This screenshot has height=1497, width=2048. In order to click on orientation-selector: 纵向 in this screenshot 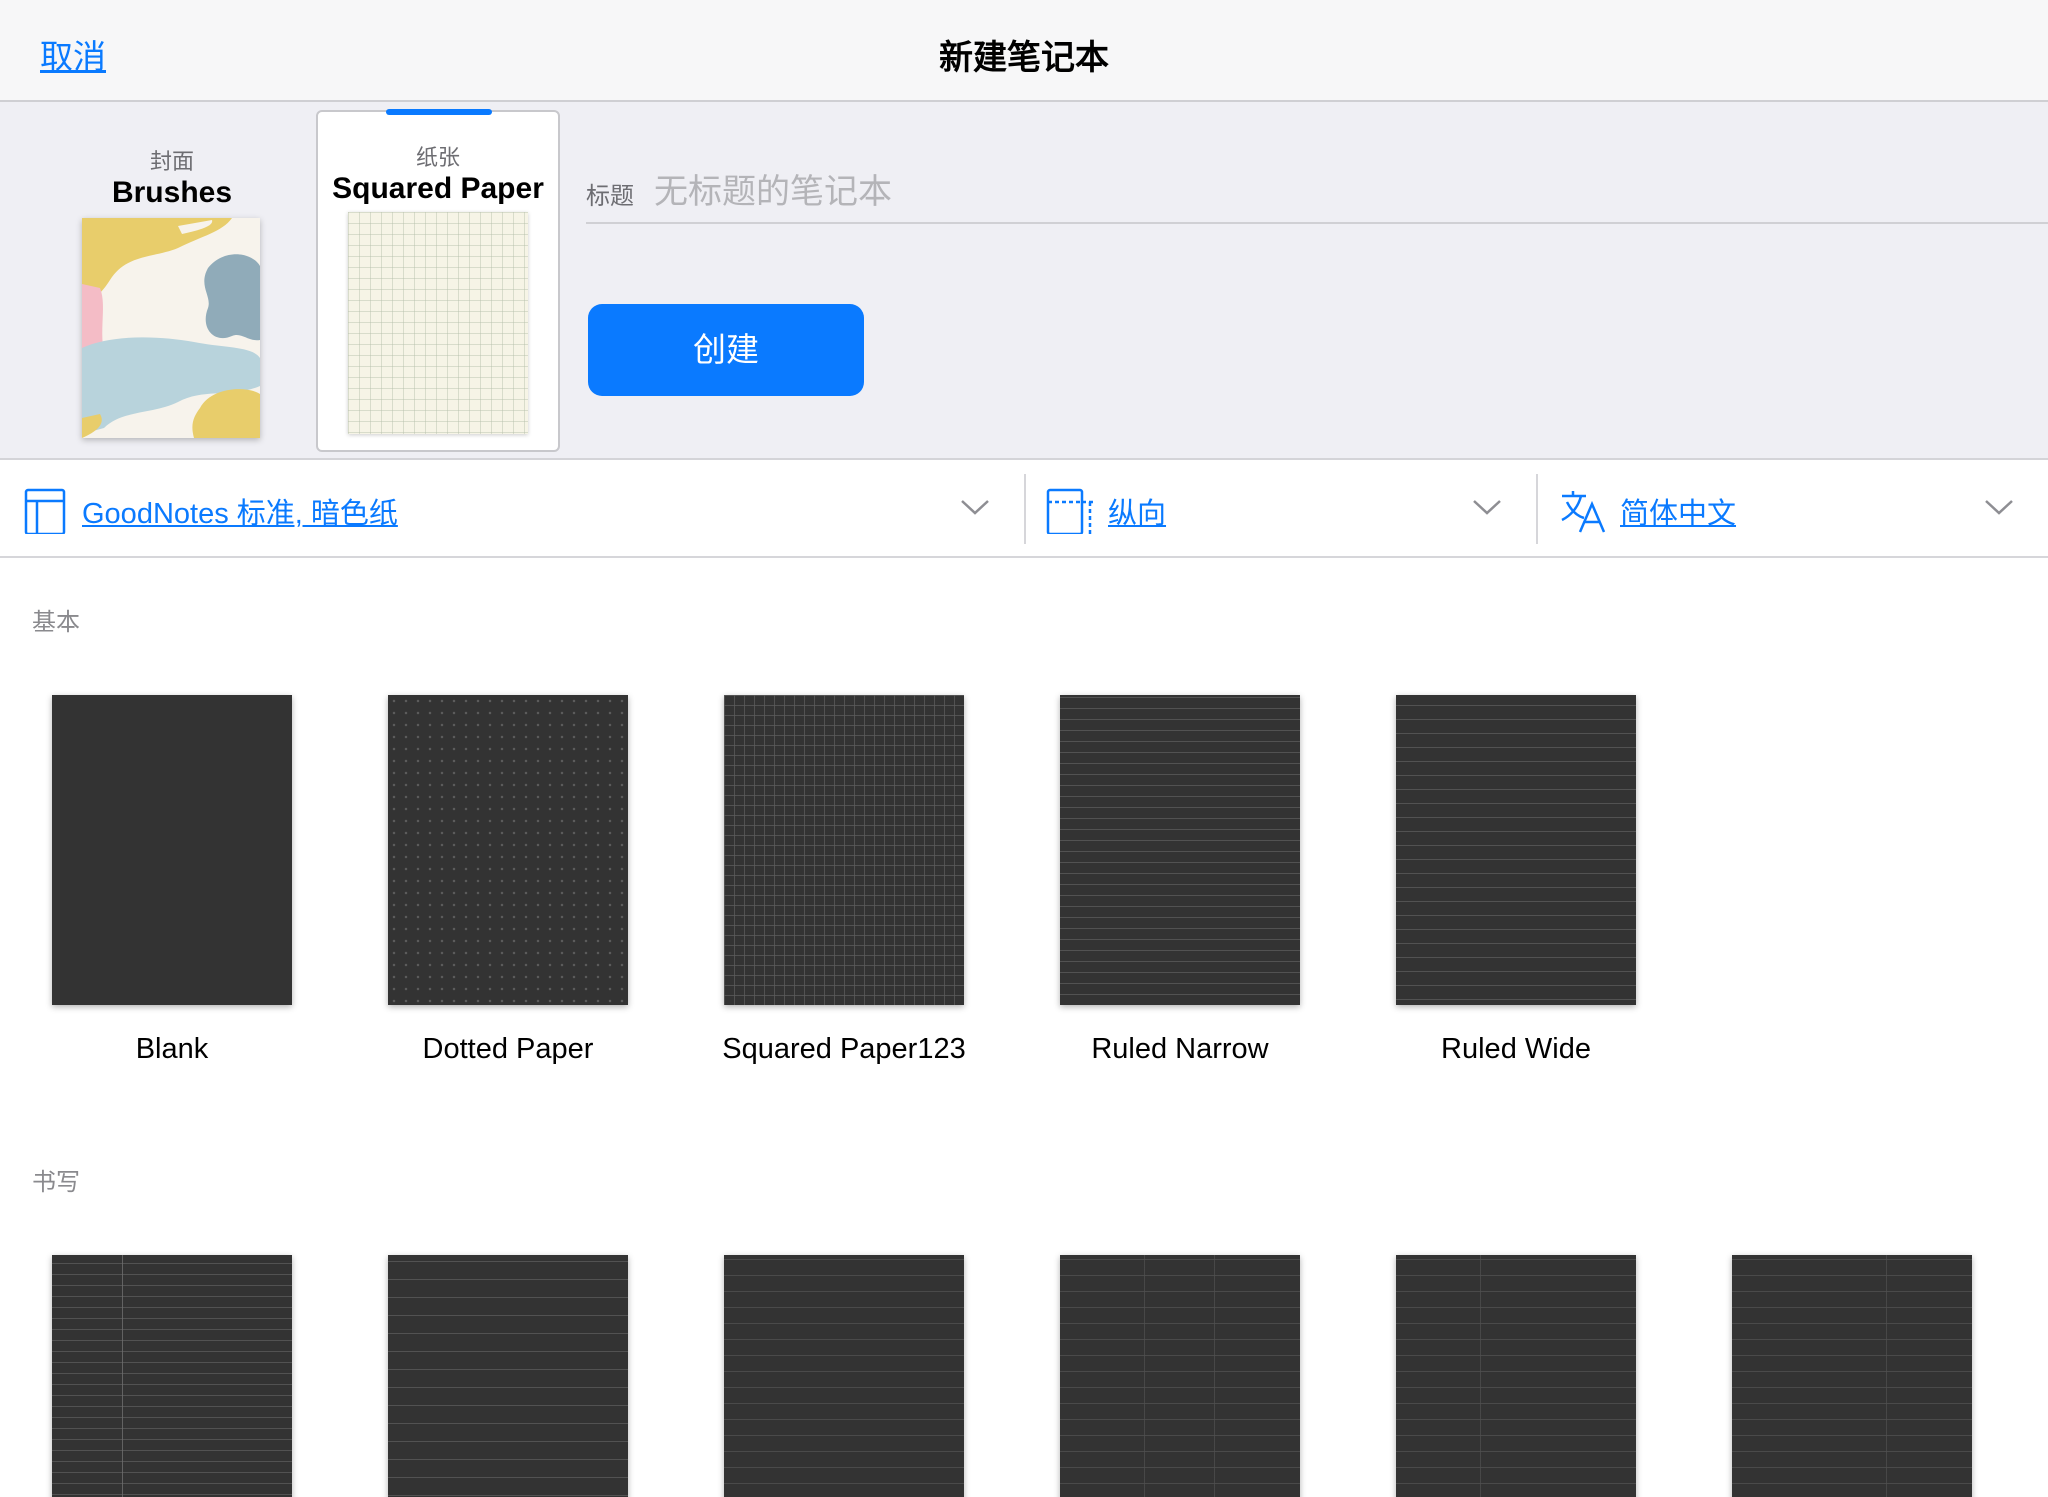, I will do `click(1281, 509)`.